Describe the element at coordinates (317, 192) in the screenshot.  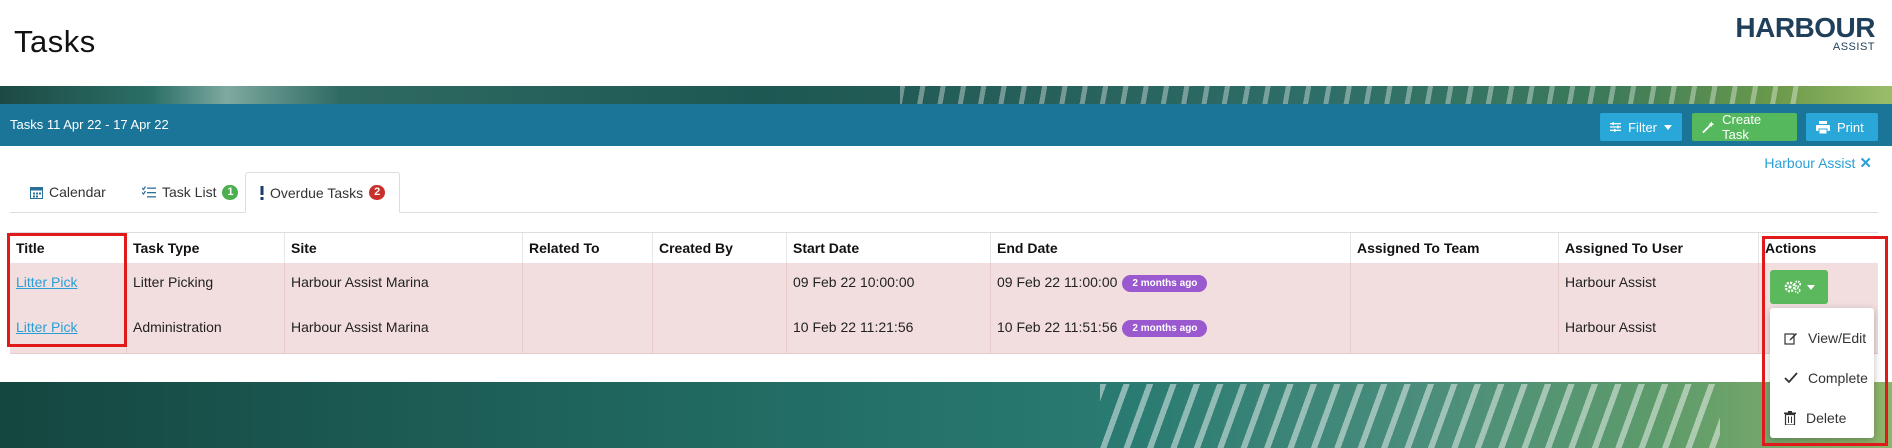
I see `tab-overdue-label: Overdue Tasks` at that location.